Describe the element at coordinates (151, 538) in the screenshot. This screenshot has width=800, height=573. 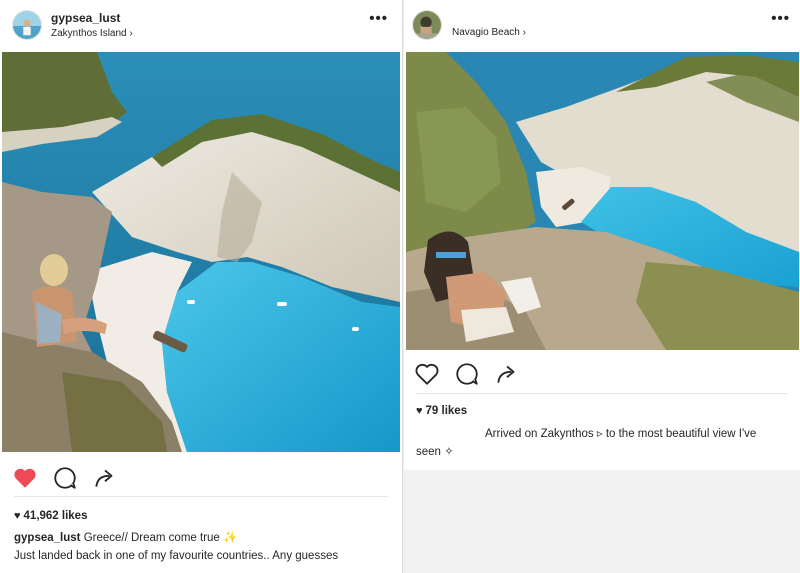
I see `caption-text: Greece// Dream come true` at that location.